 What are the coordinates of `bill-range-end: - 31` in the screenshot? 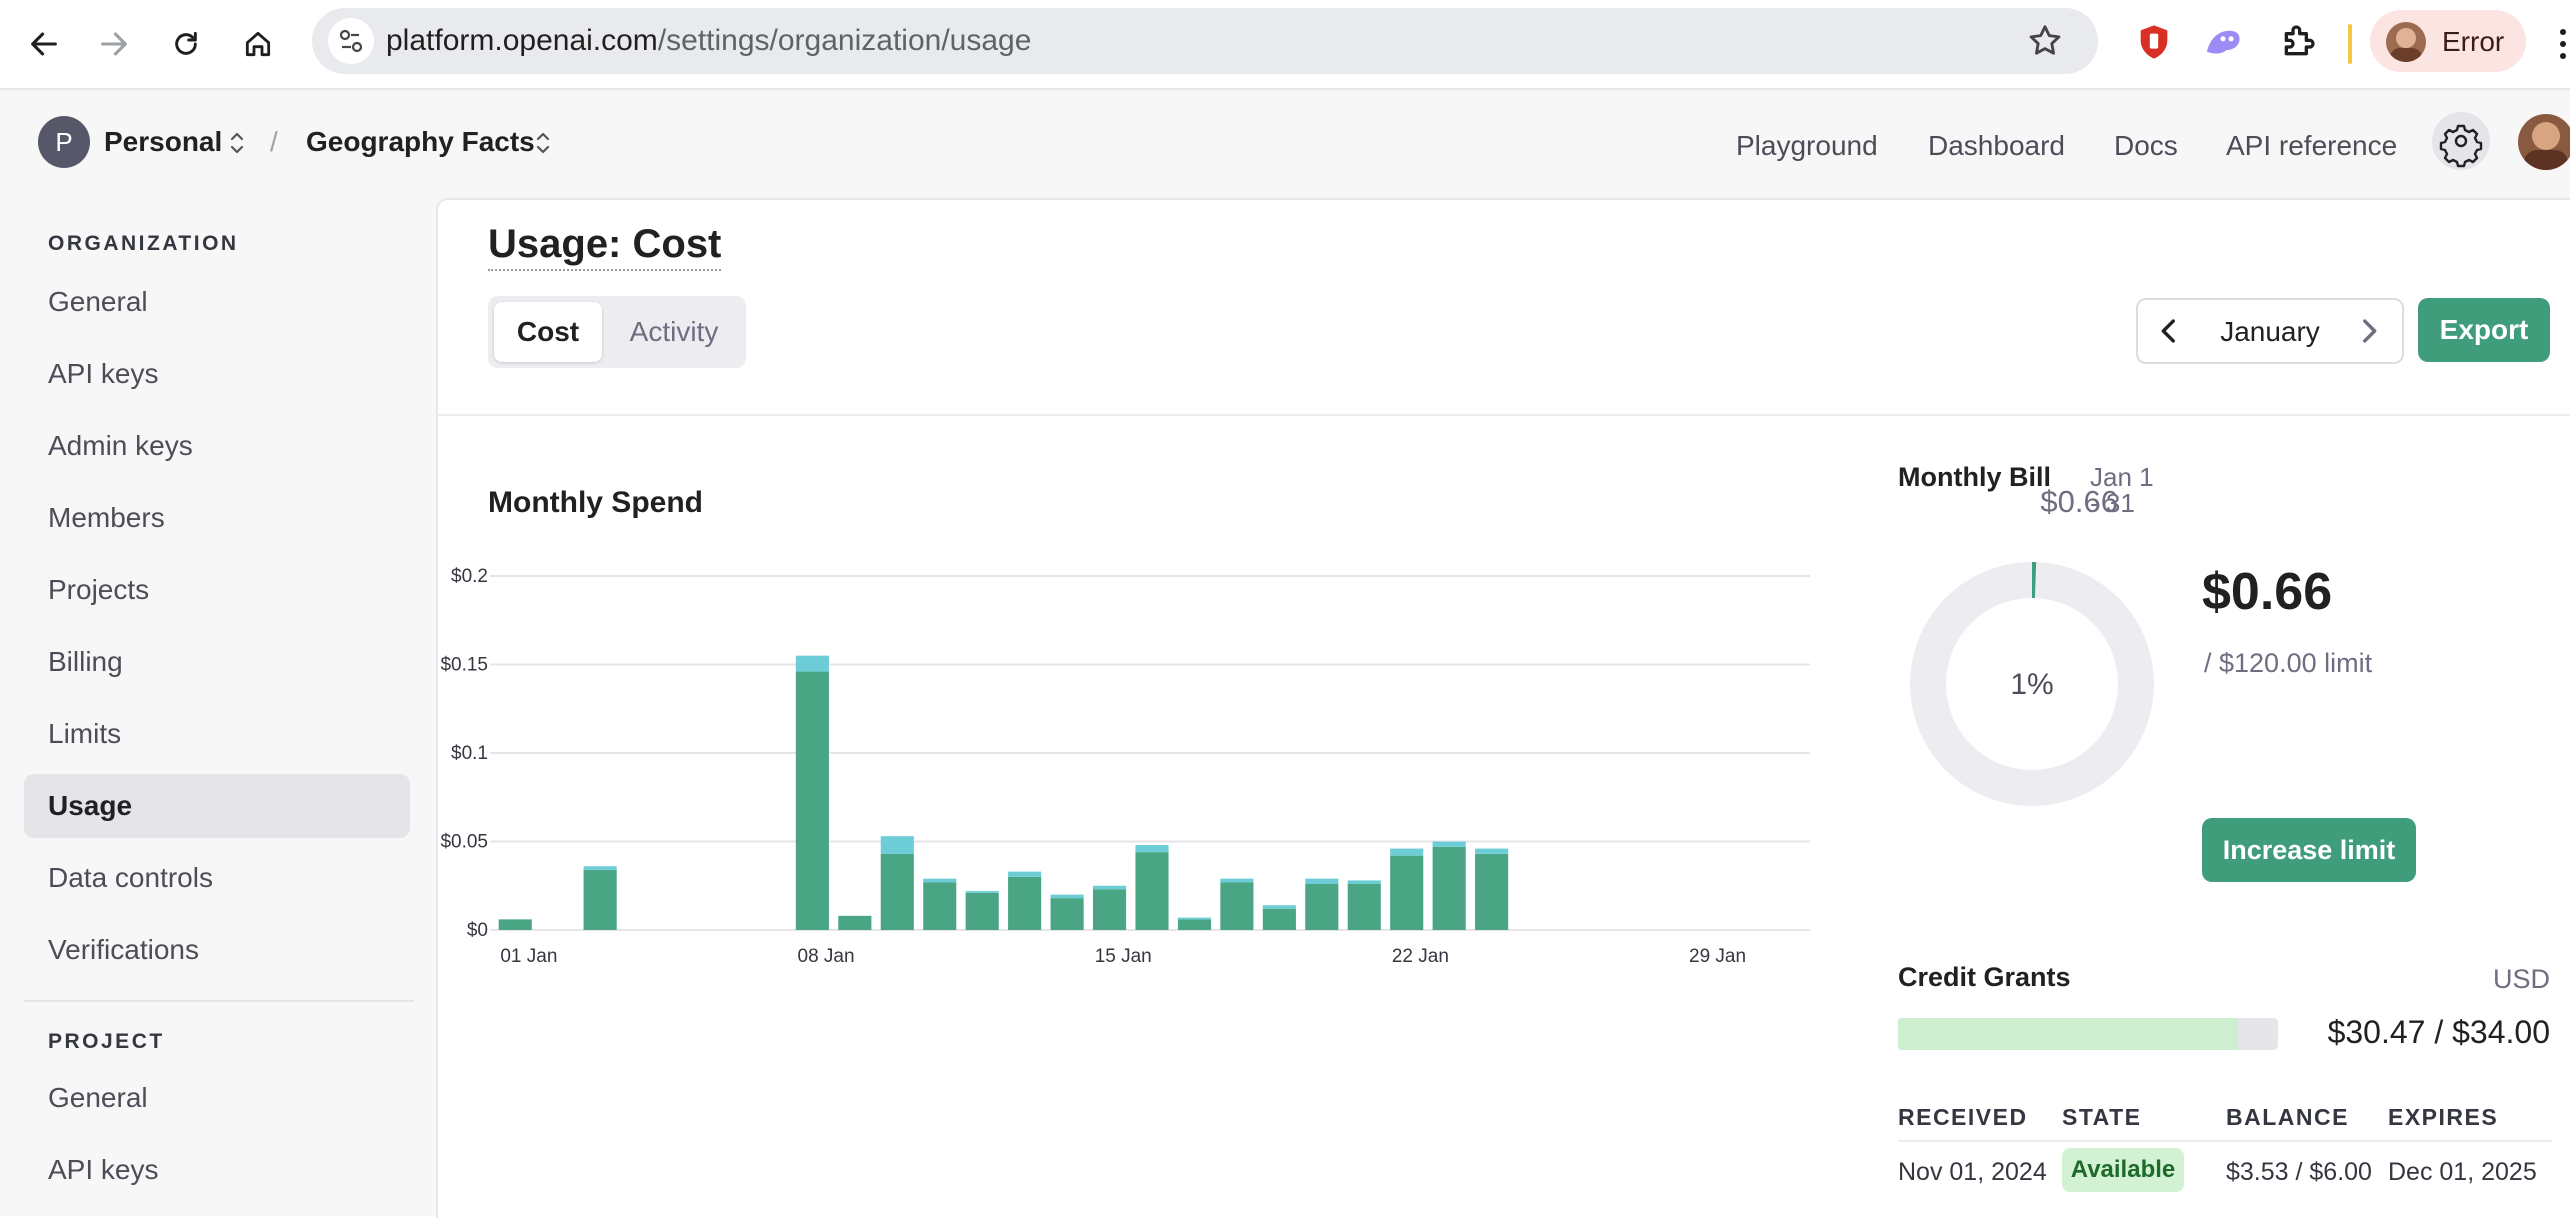 It's located at (2112, 503).